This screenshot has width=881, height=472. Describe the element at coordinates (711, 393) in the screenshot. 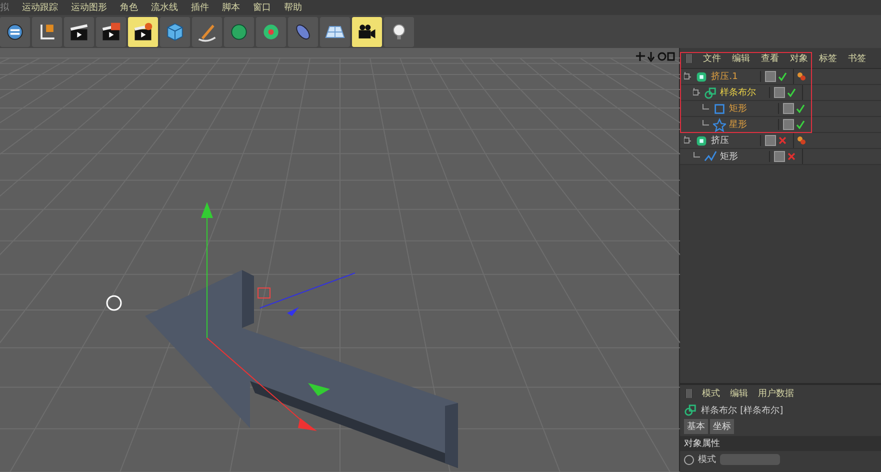

I see `menu-item: 模式` at that location.